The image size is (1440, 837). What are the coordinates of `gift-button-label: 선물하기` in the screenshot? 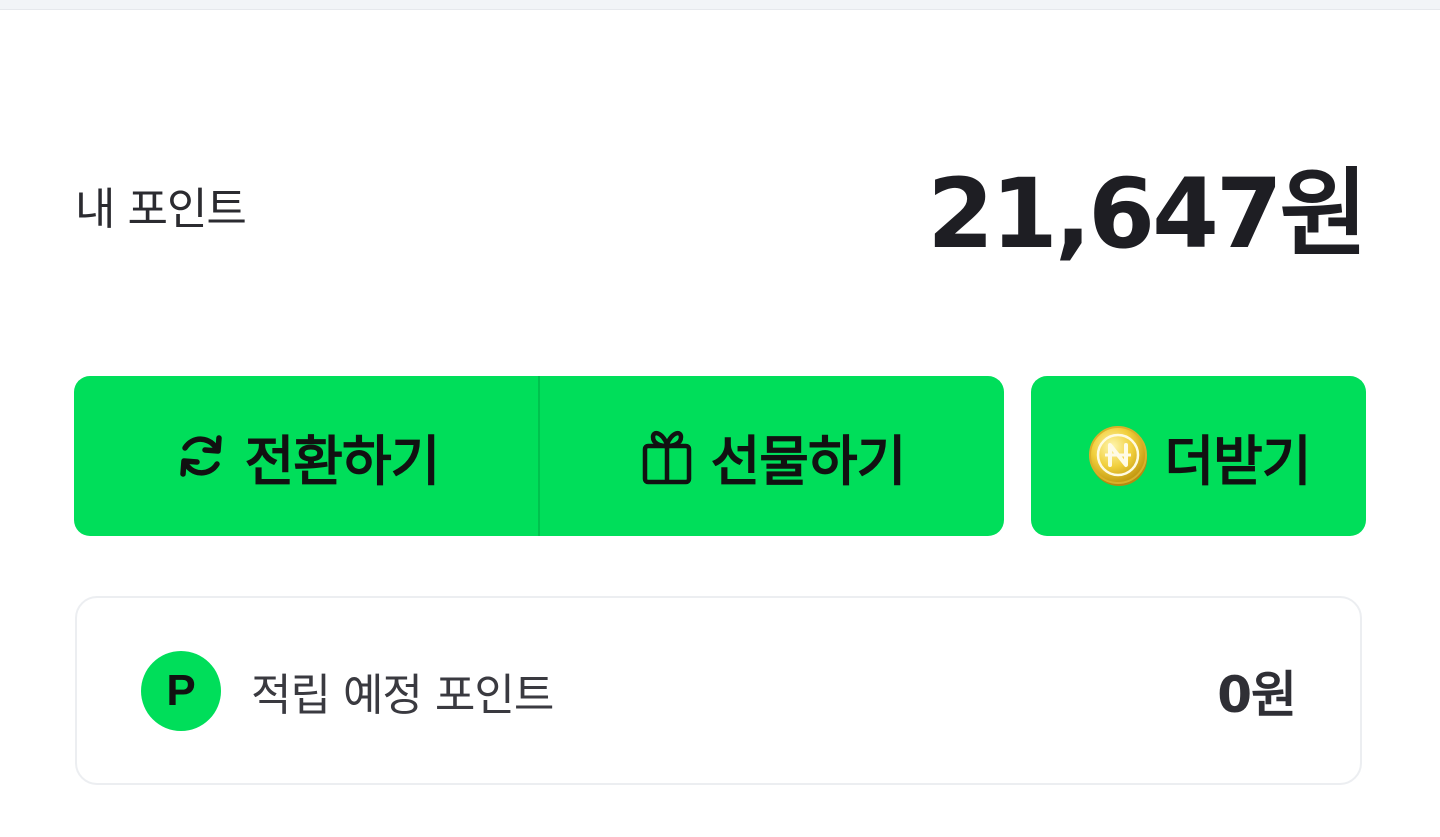 It's located at (808, 461).